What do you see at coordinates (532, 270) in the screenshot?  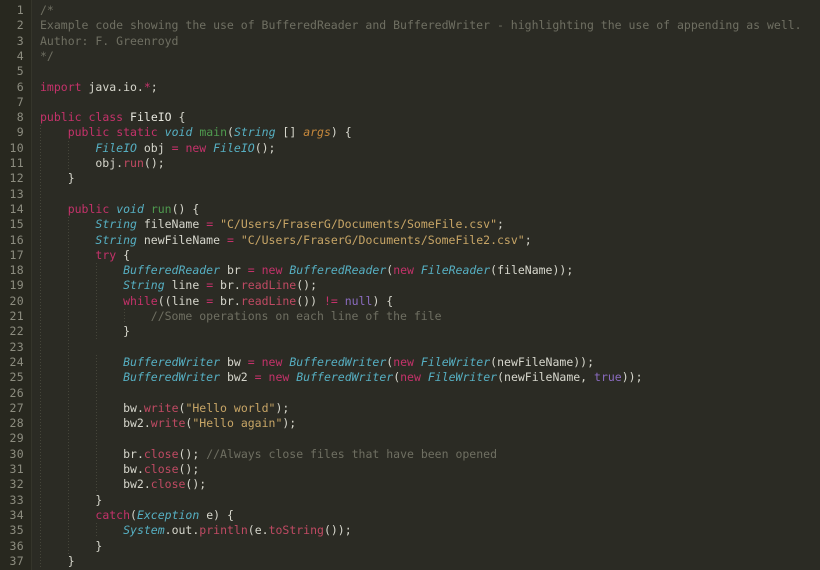 I see `token-pun: (fileName));` at bounding box center [532, 270].